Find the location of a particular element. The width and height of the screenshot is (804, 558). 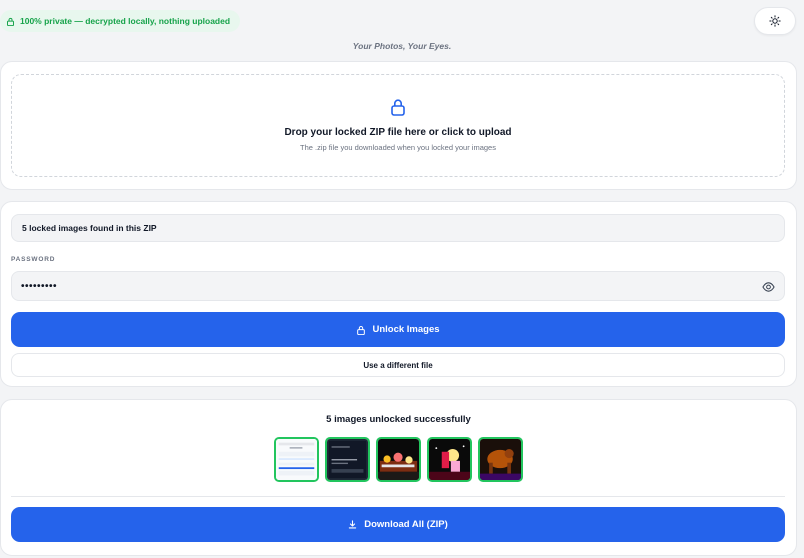

unlock-images-button: Unlock Images is located at coordinates (398, 329).